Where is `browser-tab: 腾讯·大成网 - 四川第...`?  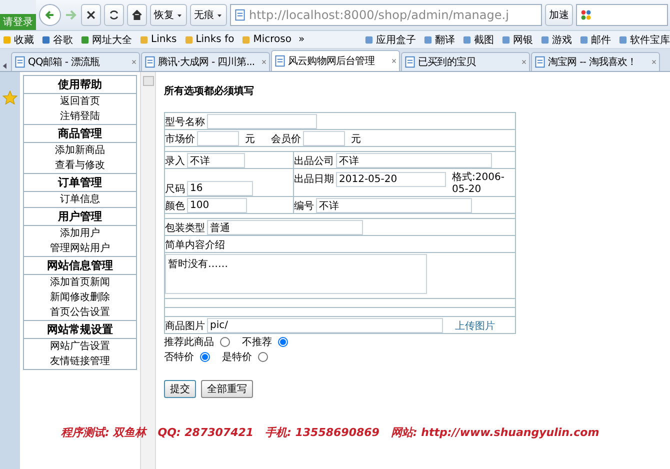
browser-tab: 腾讯·大成网 - 四川第... is located at coordinates (205, 61).